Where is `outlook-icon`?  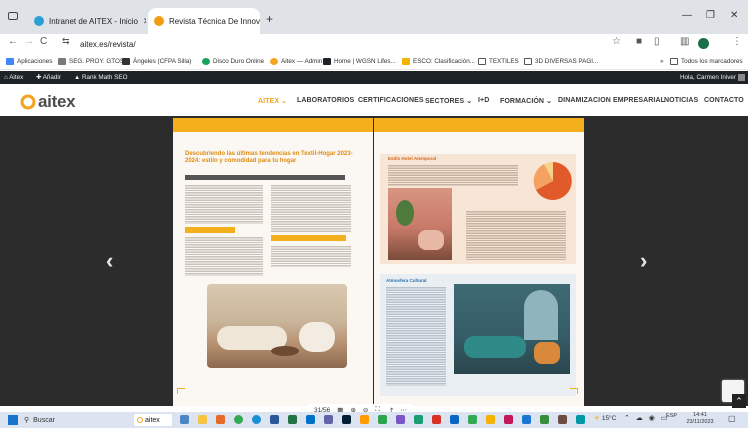 outlook-icon is located at coordinates (310, 419).